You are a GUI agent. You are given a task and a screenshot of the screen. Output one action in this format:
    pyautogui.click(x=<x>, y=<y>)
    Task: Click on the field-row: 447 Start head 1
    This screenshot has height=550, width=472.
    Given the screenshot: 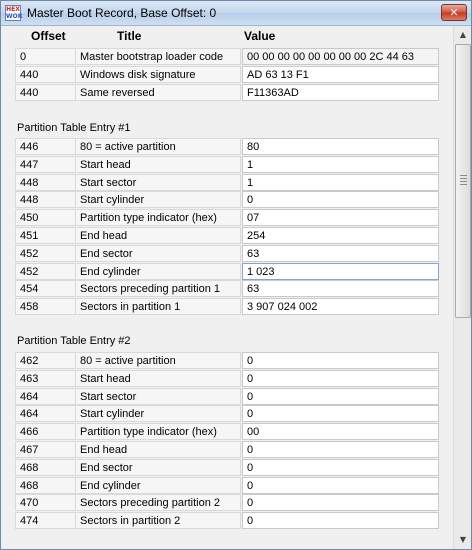 What is the action you would take?
    pyautogui.click(x=227, y=164)
    